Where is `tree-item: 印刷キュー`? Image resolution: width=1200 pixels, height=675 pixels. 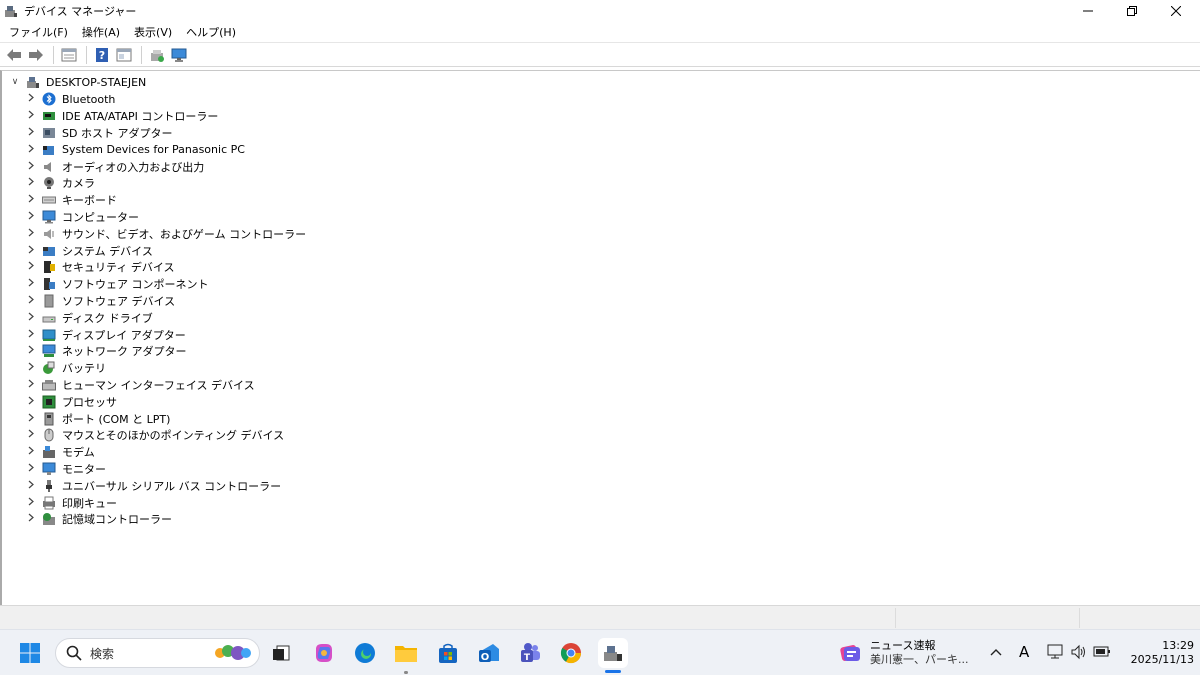 tree-item: 印刷キュー is located at coordinates (154, 502).